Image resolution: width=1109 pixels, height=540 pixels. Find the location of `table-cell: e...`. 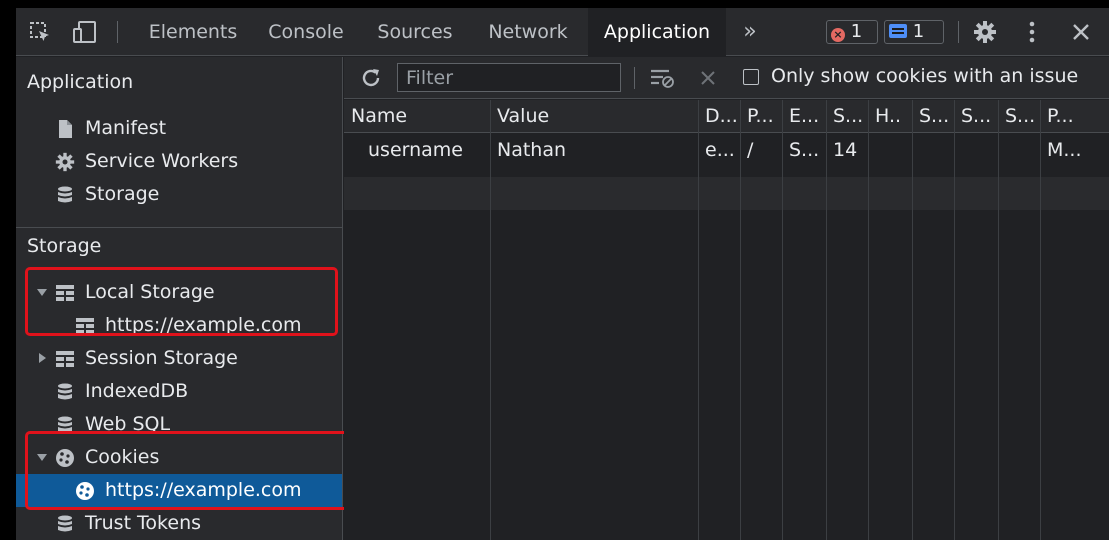

table-cell: e... is located at coordinates (720, 150).